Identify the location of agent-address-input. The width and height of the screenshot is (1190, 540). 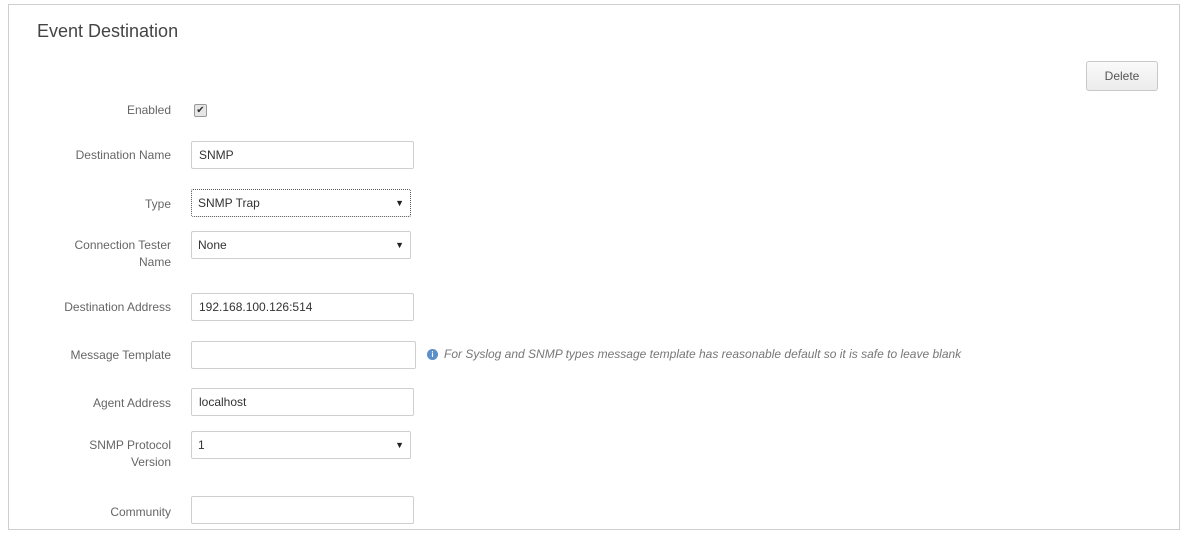
(302, 402).